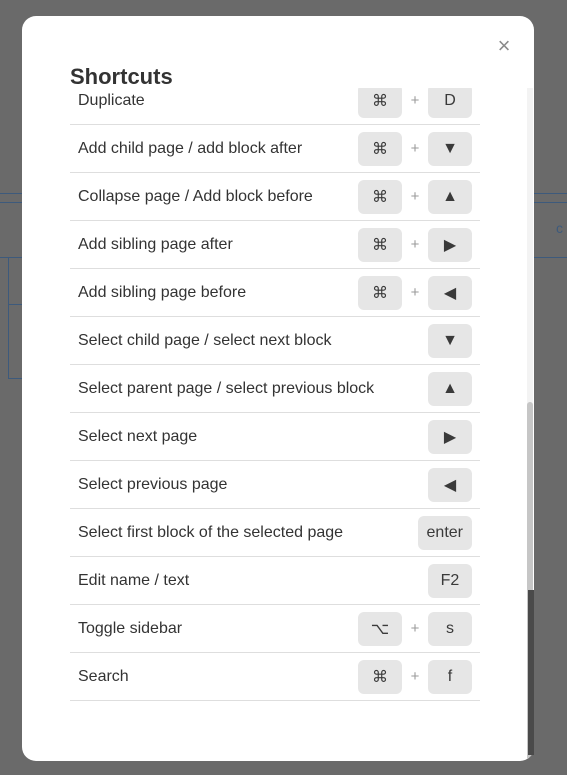  I want to click on keycap: s, so click(450, 628).